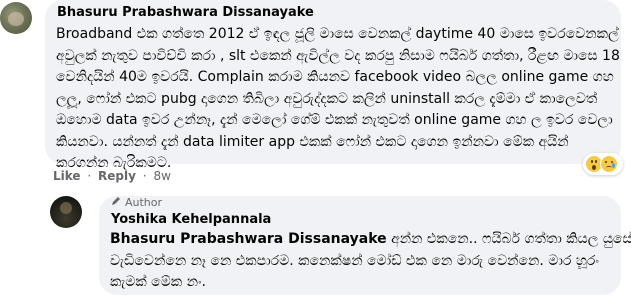  I want to click on reply-button: Reply, so click(117, 176).